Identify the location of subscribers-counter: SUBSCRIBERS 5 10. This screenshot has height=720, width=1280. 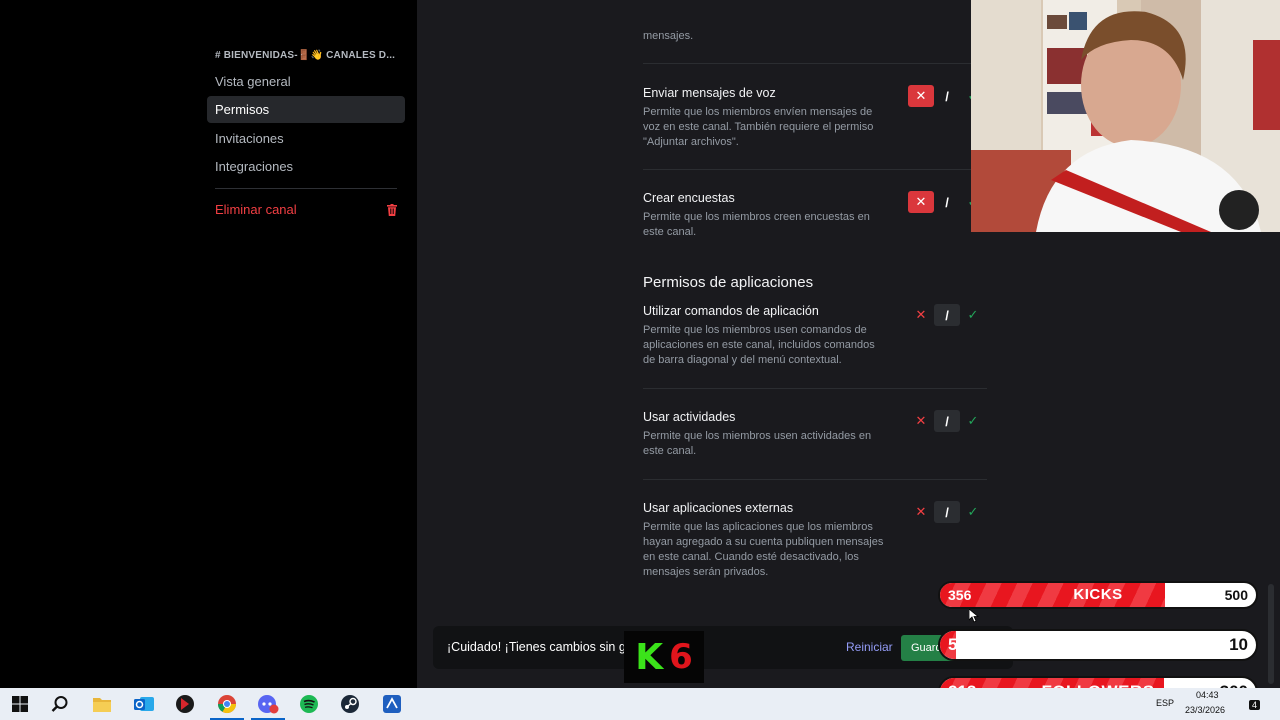
(1098, 645).